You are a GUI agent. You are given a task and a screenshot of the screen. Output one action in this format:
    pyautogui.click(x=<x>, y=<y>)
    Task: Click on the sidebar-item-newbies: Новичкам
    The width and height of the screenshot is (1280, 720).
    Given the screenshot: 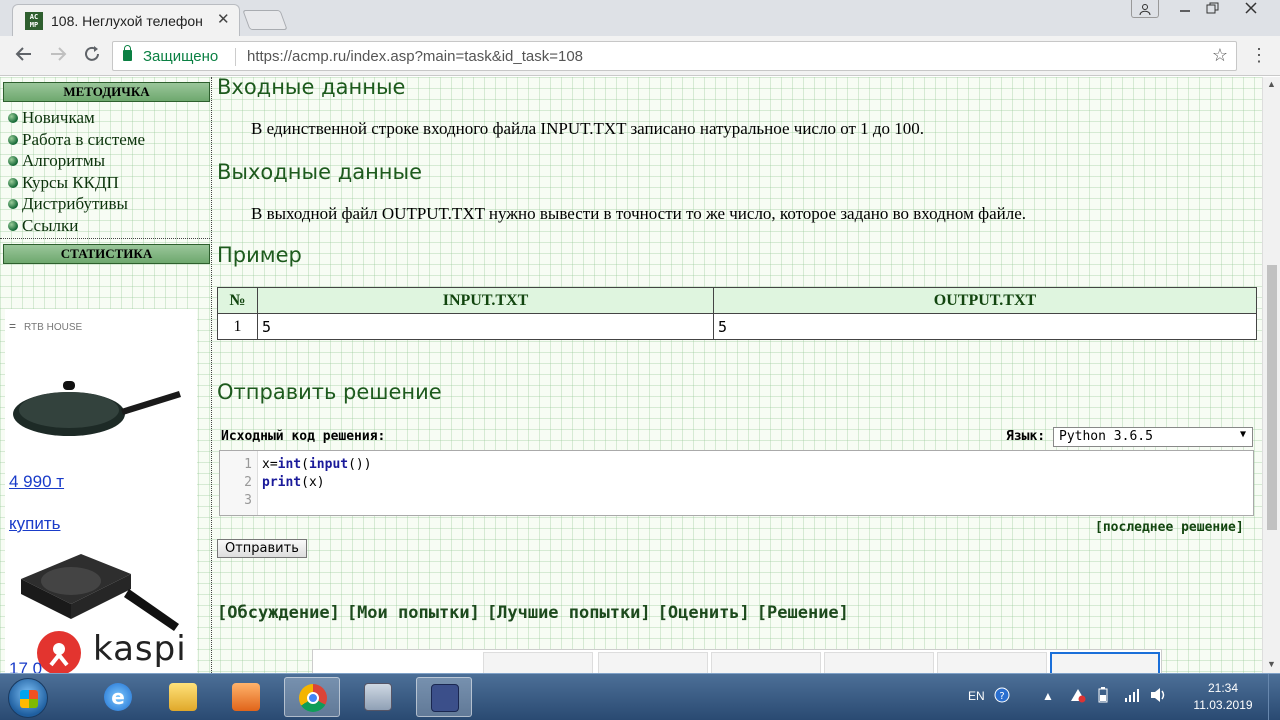 What is the action you would take?
    pyautogui.click(x=76, y=118)
    